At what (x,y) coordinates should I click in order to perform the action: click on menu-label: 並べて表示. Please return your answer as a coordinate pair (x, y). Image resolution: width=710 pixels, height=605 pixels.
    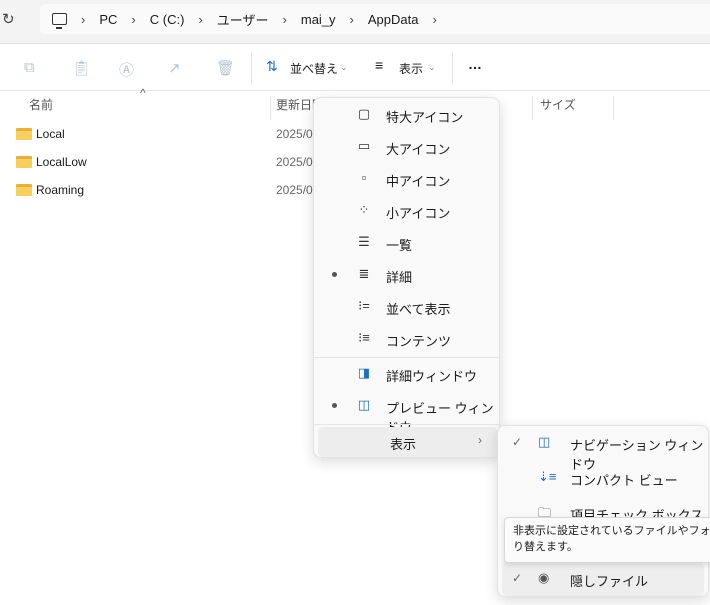
    Looking at the image, I should click on (418, 309).